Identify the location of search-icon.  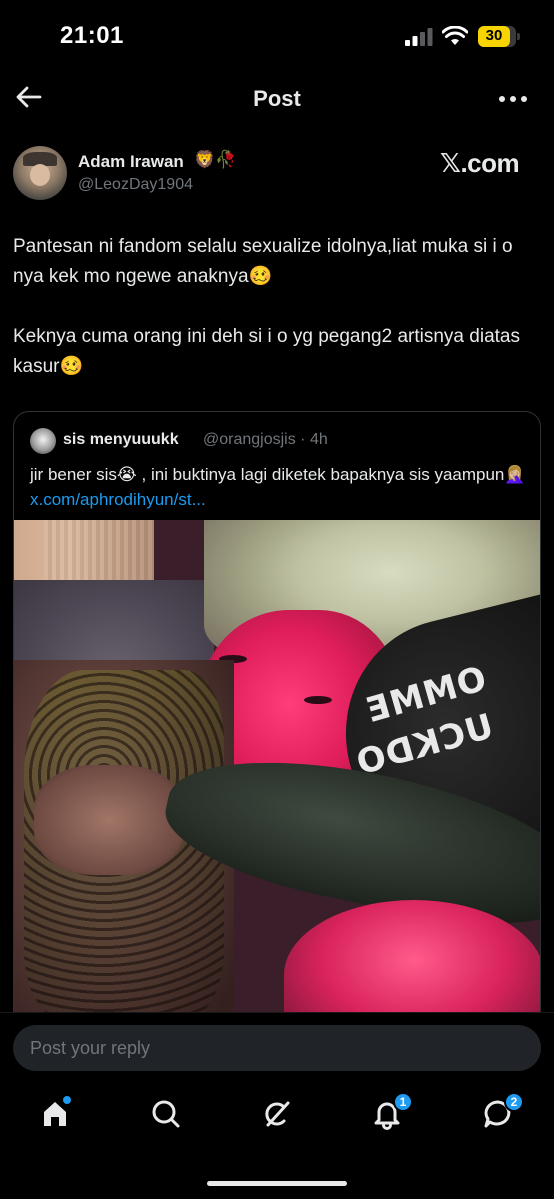
(166, 1114).